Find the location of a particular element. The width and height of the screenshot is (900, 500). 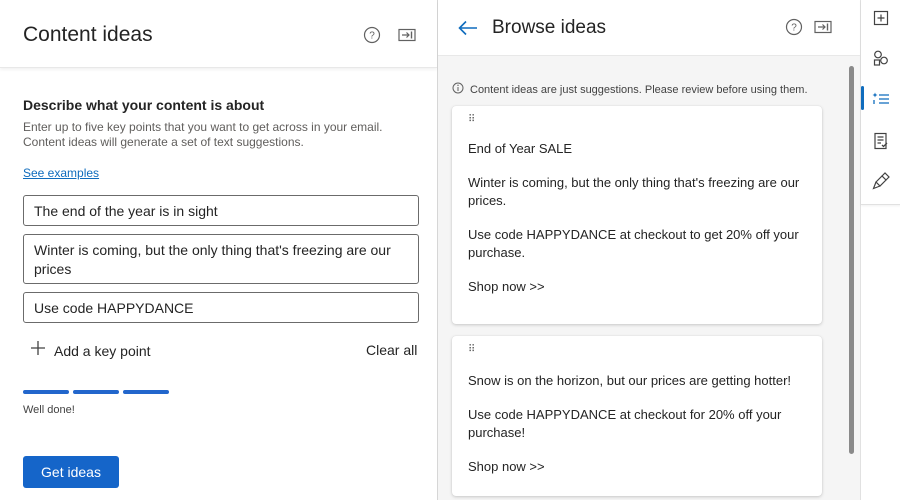

design-brush-icon is located at coordinates (881, 181).